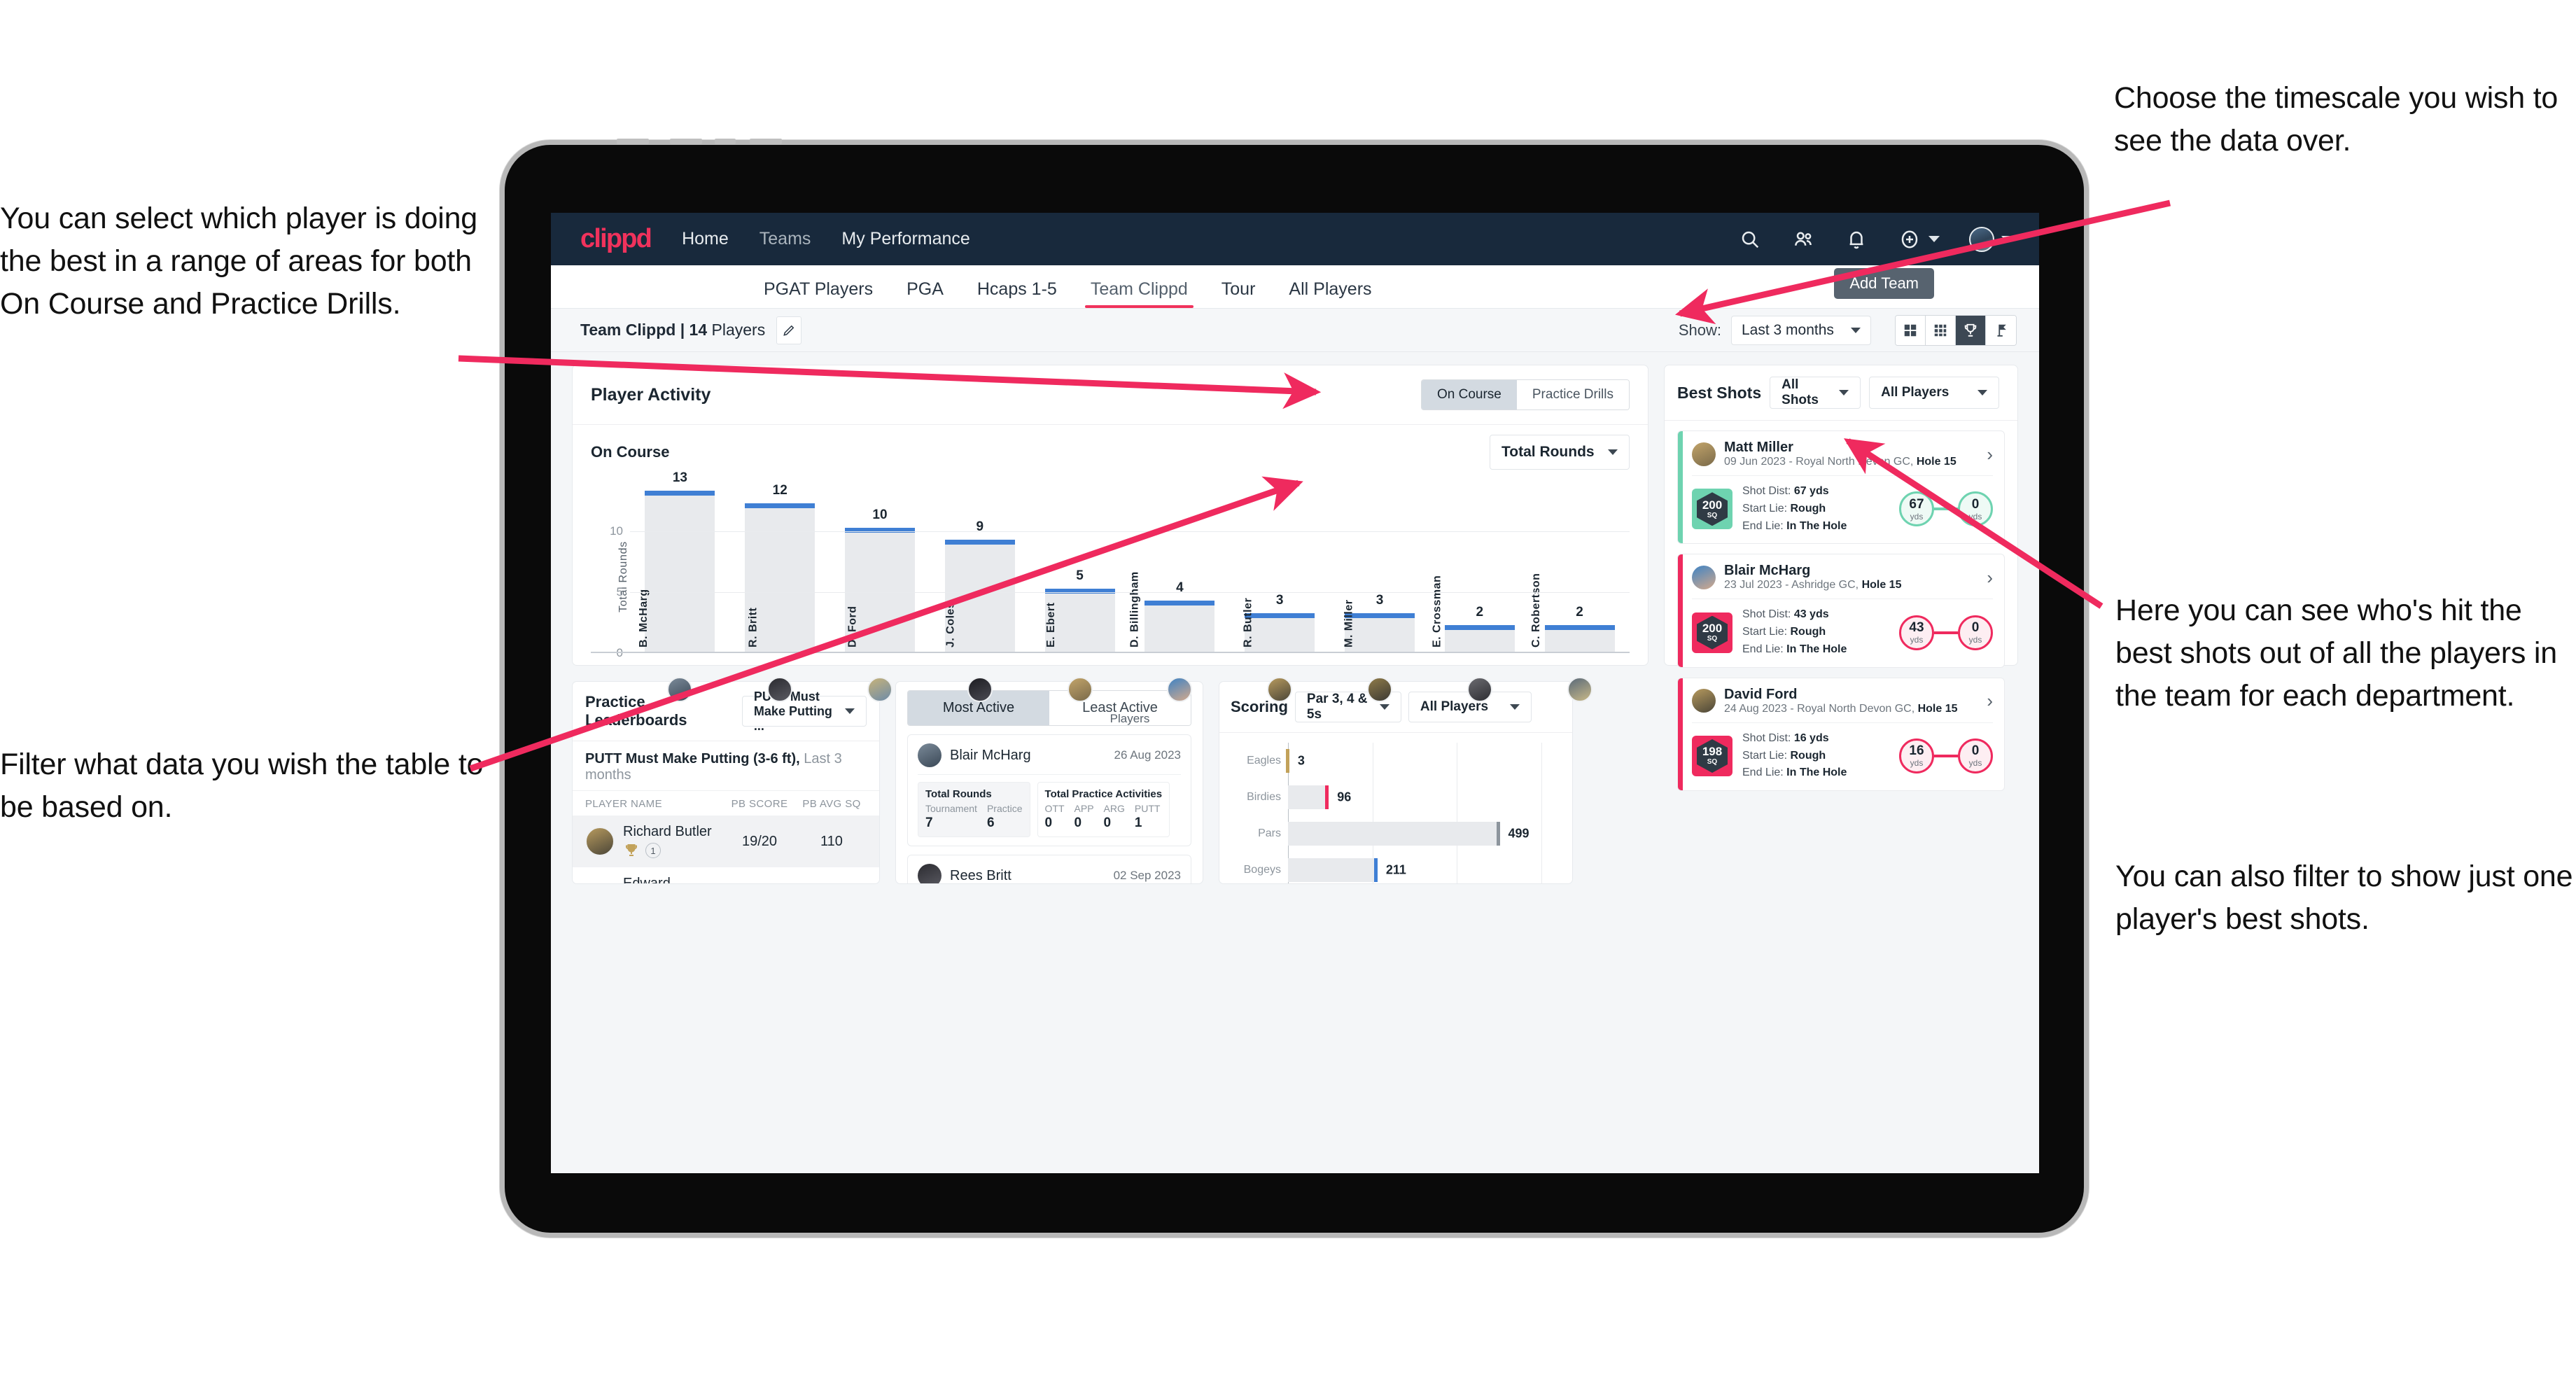 The image size is (2576, 1386). I want to click on tab-hcaps-1-5: Hcaps 1-5, so click(1017, 293).